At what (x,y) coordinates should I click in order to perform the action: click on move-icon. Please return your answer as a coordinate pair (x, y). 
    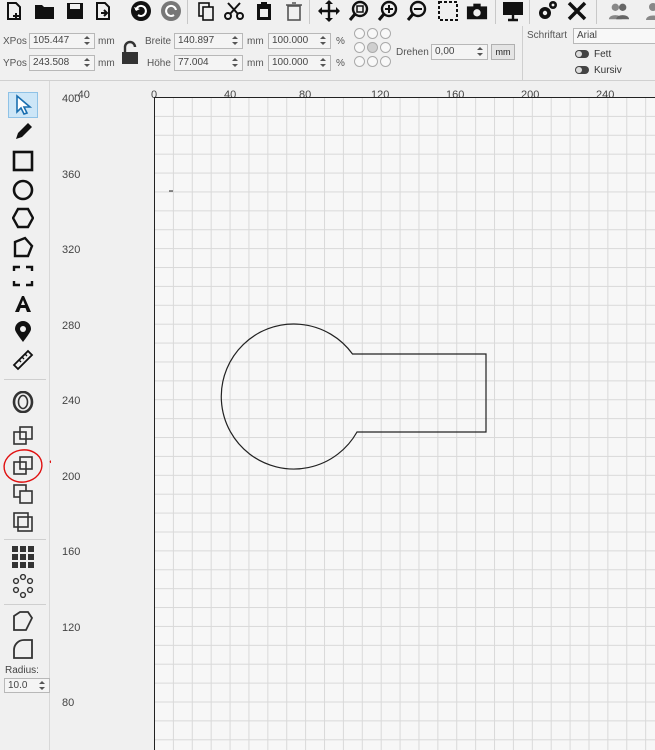
    Looking at the image, I should click on (329, 11).